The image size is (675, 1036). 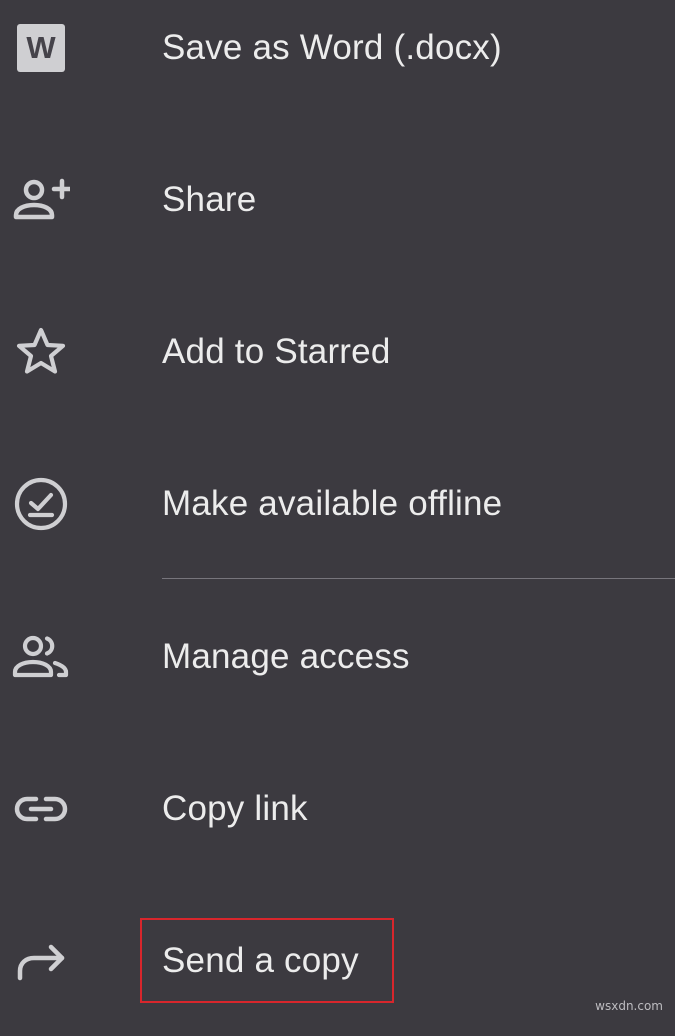 I want to click on menu-item-label: Copy link, so click(x=235, y=808).